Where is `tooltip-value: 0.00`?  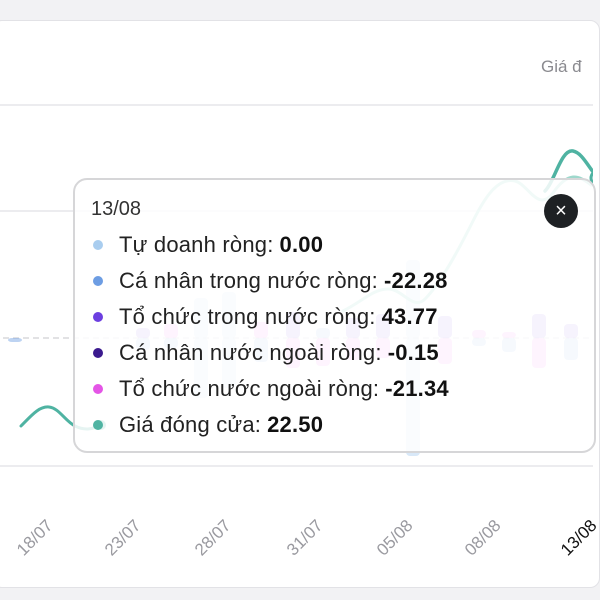
tooltip-value: 0.00 is located at coordinates (301, 244).